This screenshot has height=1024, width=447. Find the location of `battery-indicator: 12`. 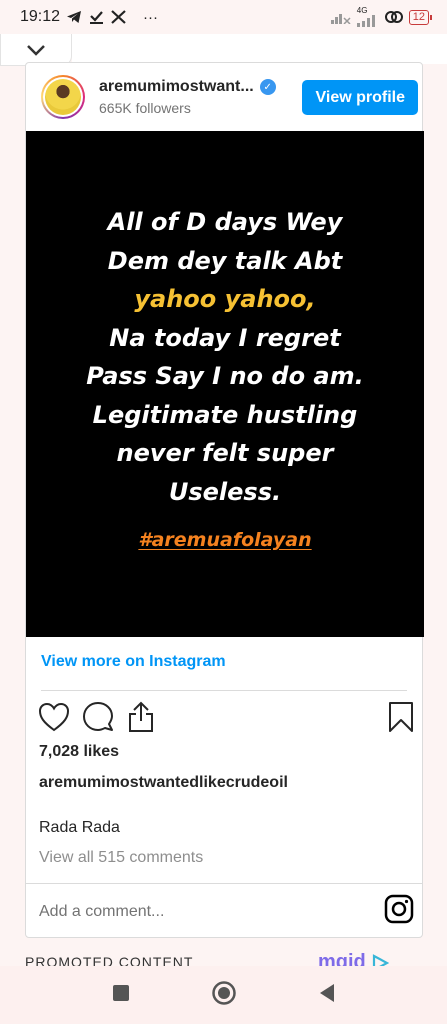

battery-indicator: 12 is located at coordinates (420, 17).